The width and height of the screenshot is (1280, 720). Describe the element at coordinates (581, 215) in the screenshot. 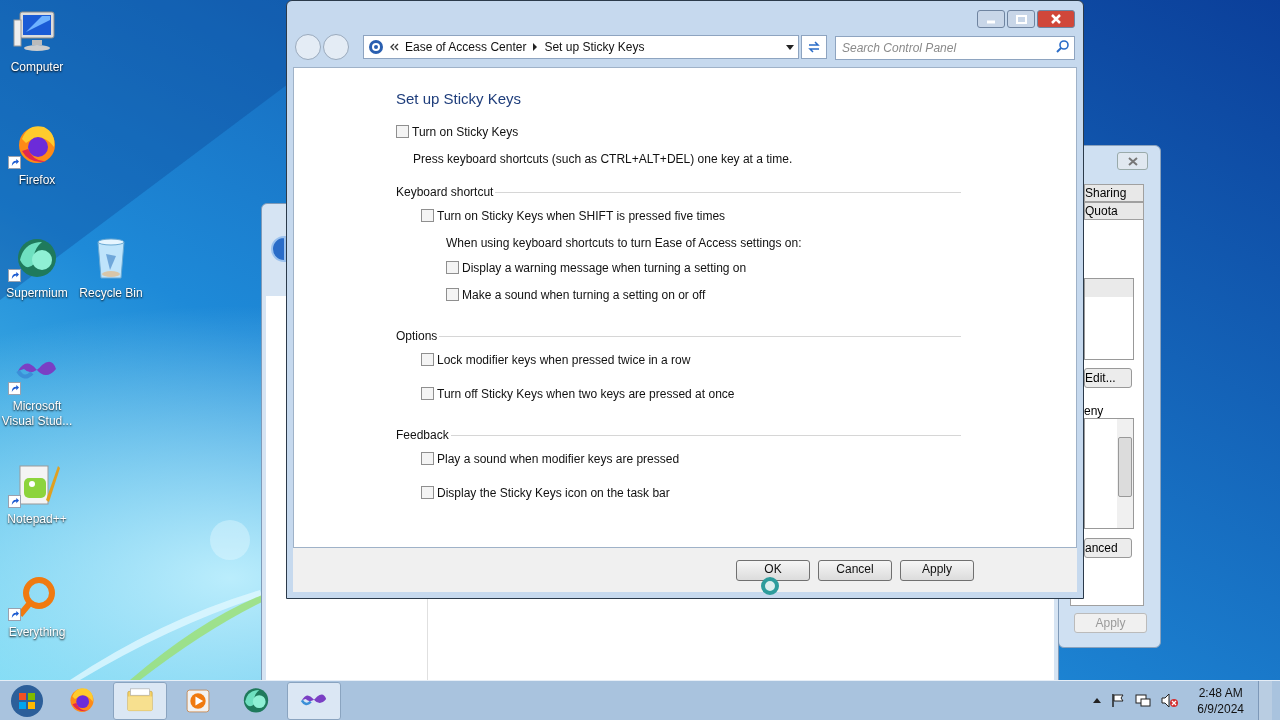

I see `option-label: Turn on Sticky Keys when SHIFT is pressed five times` at that location.